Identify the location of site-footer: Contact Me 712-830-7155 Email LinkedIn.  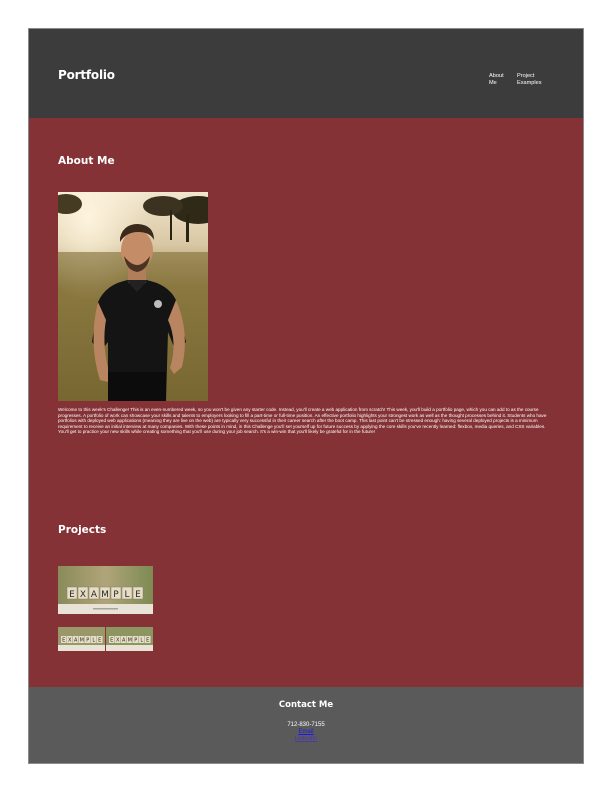
(306, 725).